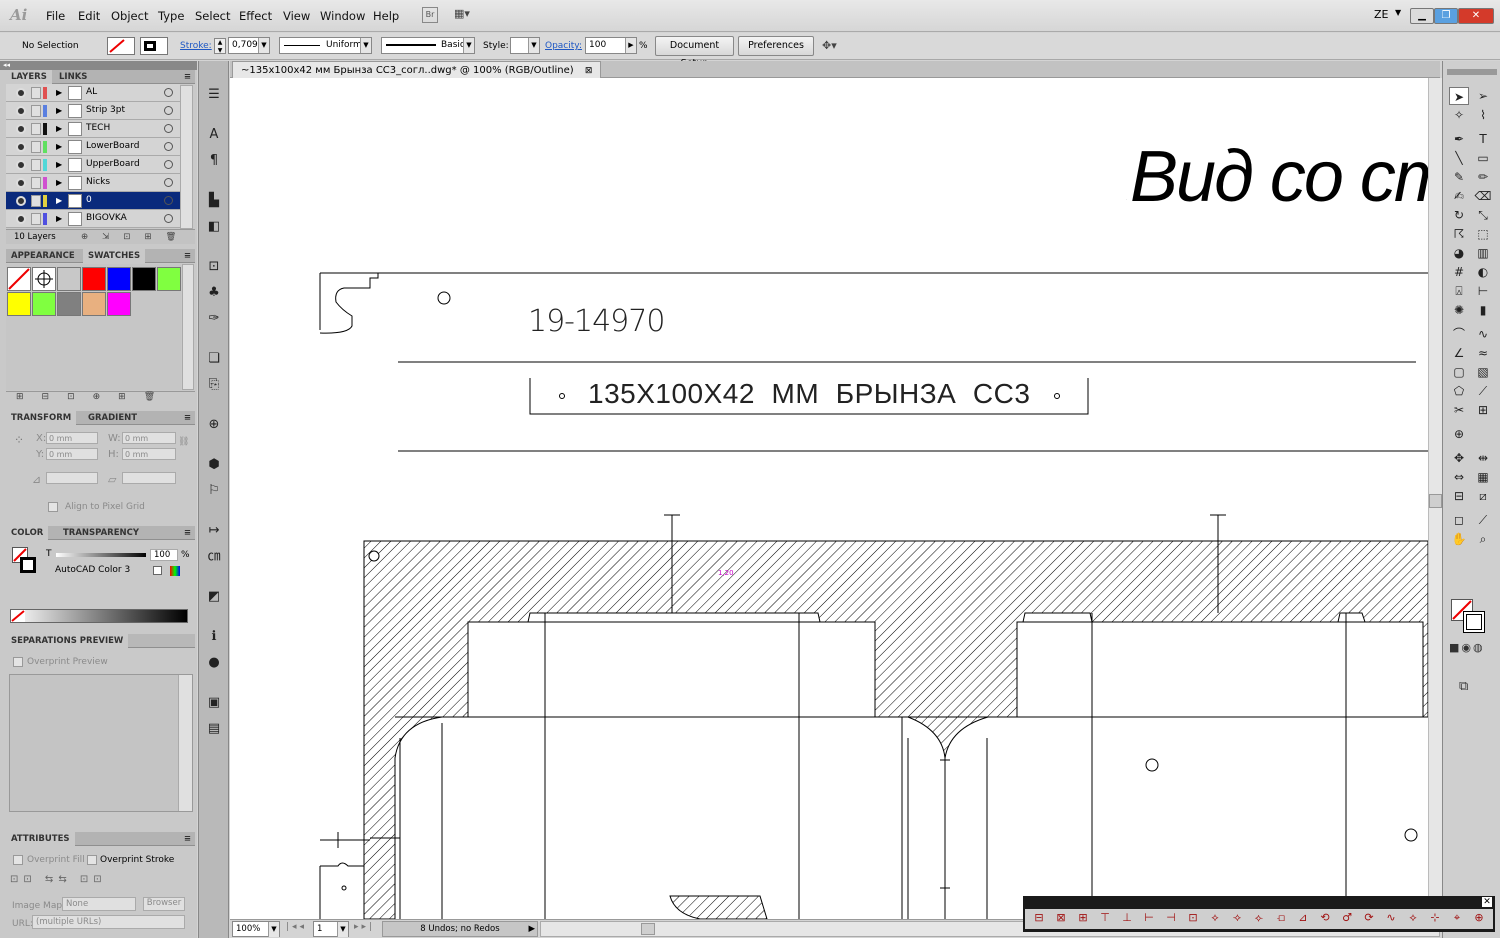  What do you see at coordinates (214, 161) in the screenshot?
I see `paragraph-icon: ¶` at bounding box center [214, 161].